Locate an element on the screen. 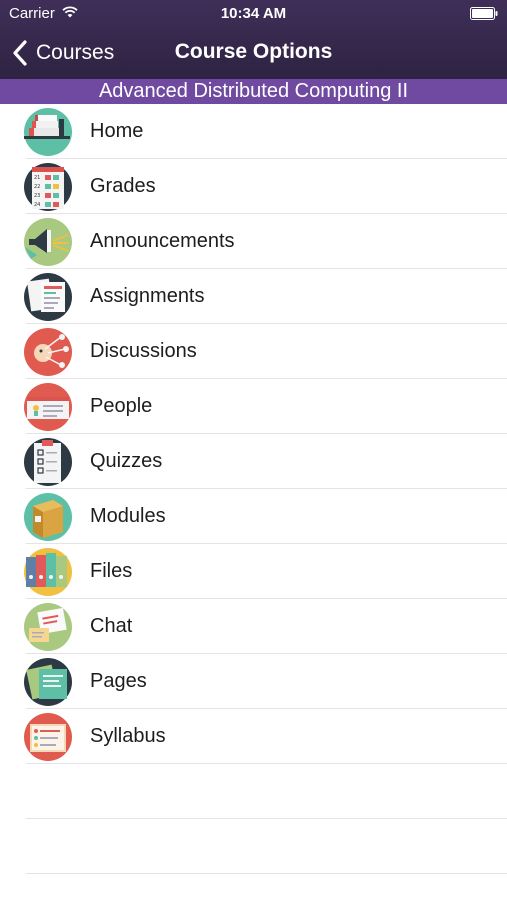 The image size is (507, 900). course-name-banner: Advanced Distributed Computing II is located at coordinates (253, 91).